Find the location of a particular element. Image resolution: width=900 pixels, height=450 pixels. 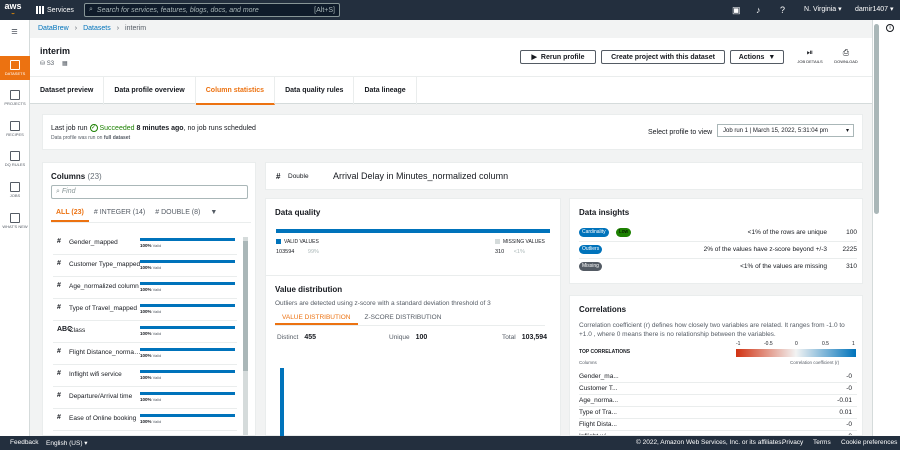

job-run-note: Data profile was run on full dataset is located at coordinates (91, 138).